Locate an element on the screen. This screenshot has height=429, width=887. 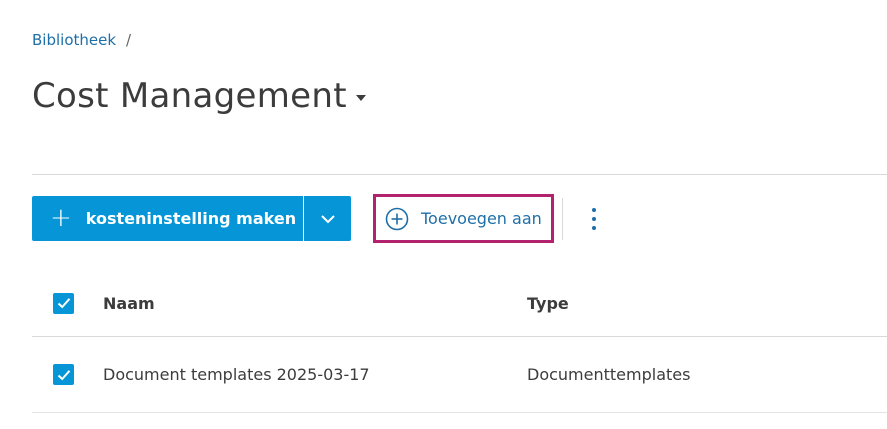
chevron-down-icon is located at coordinates (327, 218).